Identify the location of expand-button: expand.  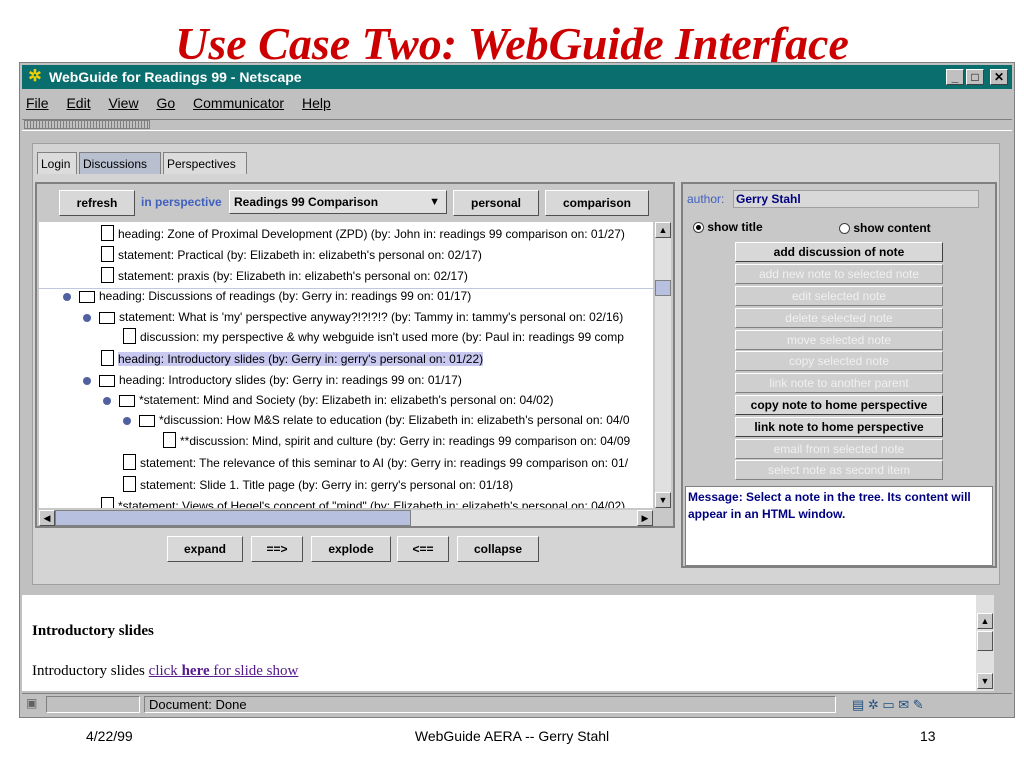
(205, 549).